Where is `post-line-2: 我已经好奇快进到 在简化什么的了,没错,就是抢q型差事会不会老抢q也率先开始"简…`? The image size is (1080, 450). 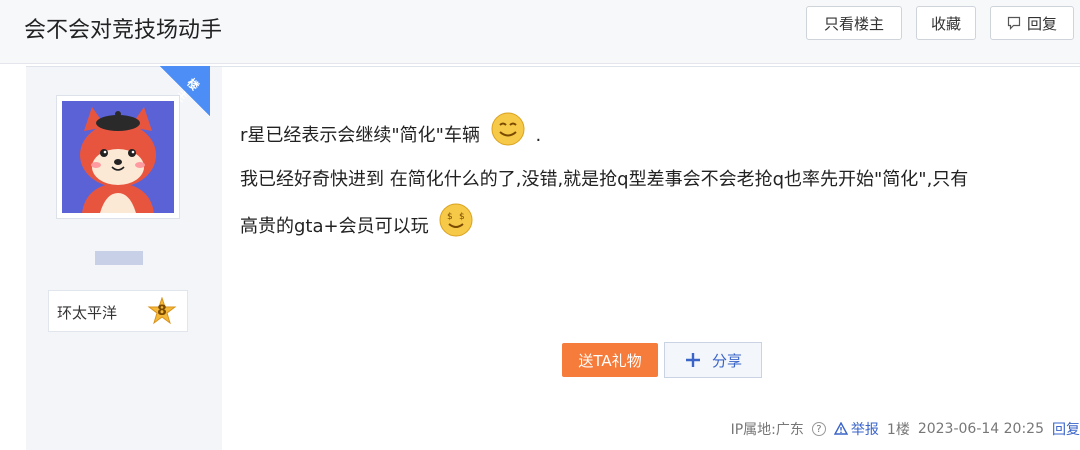 post-line-2: 我已经好奇快进到 在简化什么的了,没错,就是抢q型差事会不会老抢q也率先开始"简… is located at coordinates (604, 179).